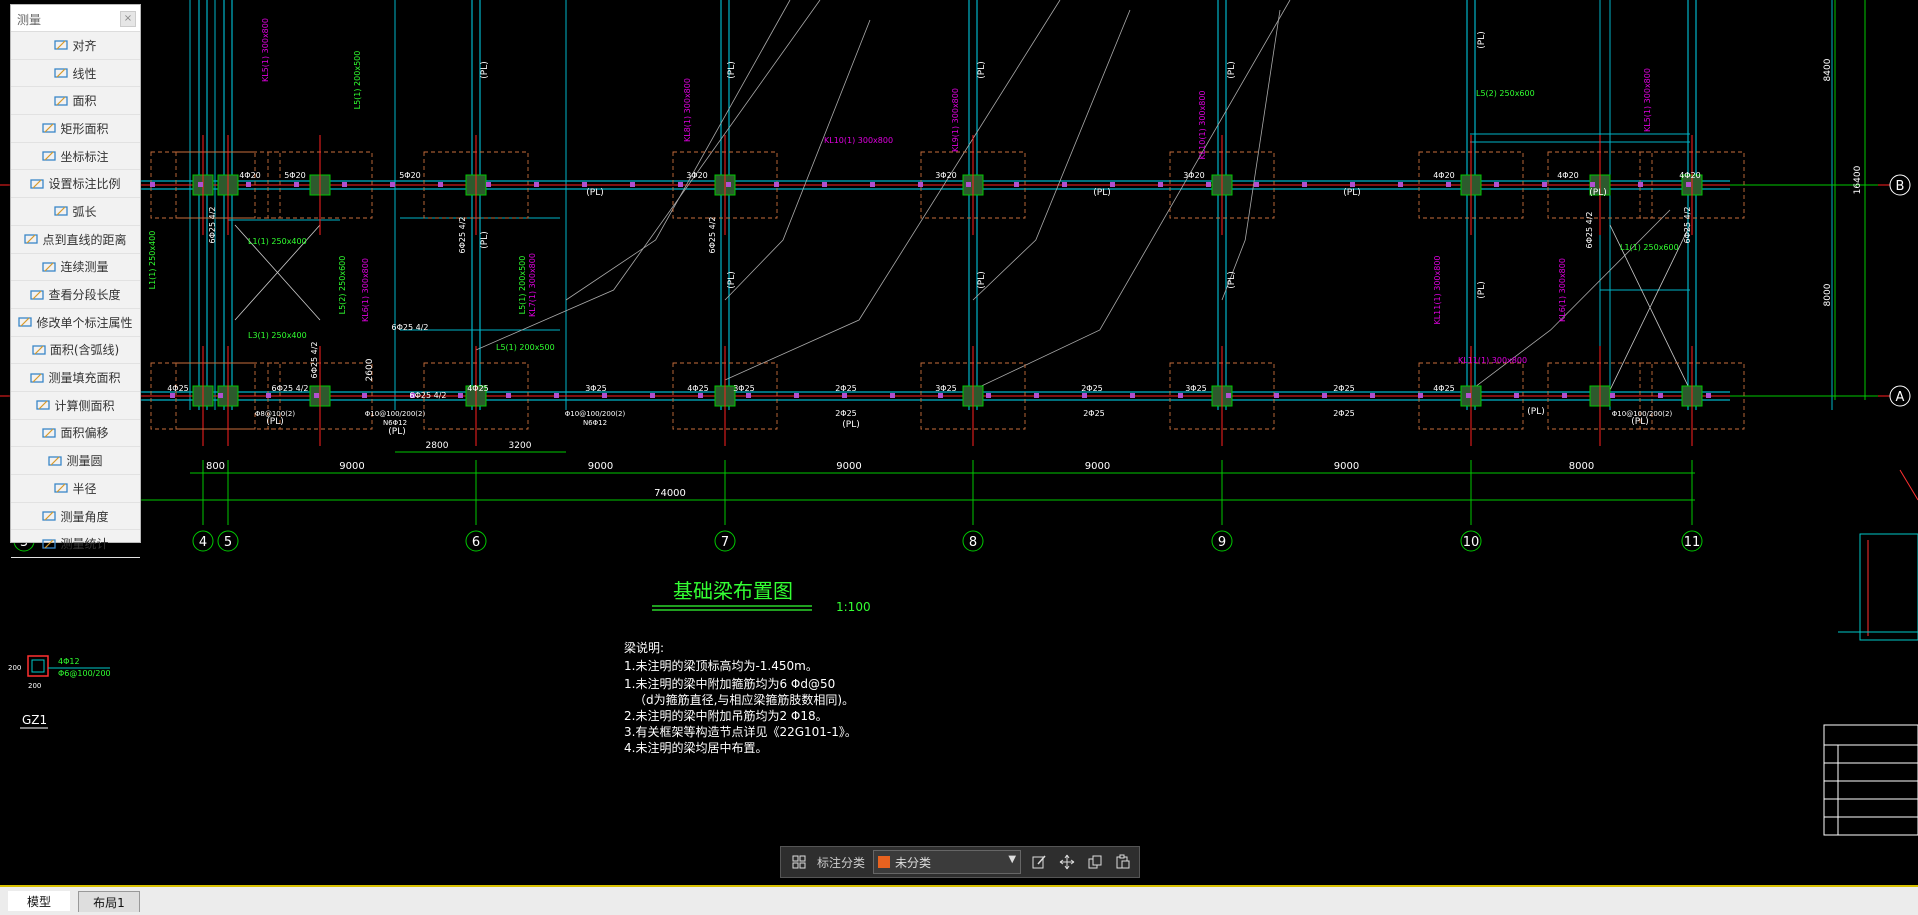 The image size is (1918, 915). Describe the element at coordinates (109, 901) in the screenshot. I see `tab-layout1: 布局1` at that location.